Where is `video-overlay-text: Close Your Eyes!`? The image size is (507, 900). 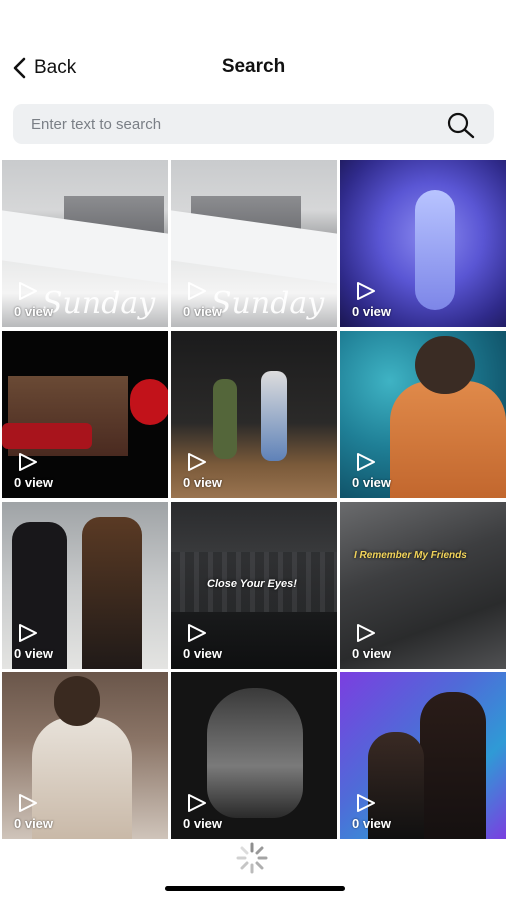 video-overlay-text: Close Your Eyes! is located at coordinates (252, 584).